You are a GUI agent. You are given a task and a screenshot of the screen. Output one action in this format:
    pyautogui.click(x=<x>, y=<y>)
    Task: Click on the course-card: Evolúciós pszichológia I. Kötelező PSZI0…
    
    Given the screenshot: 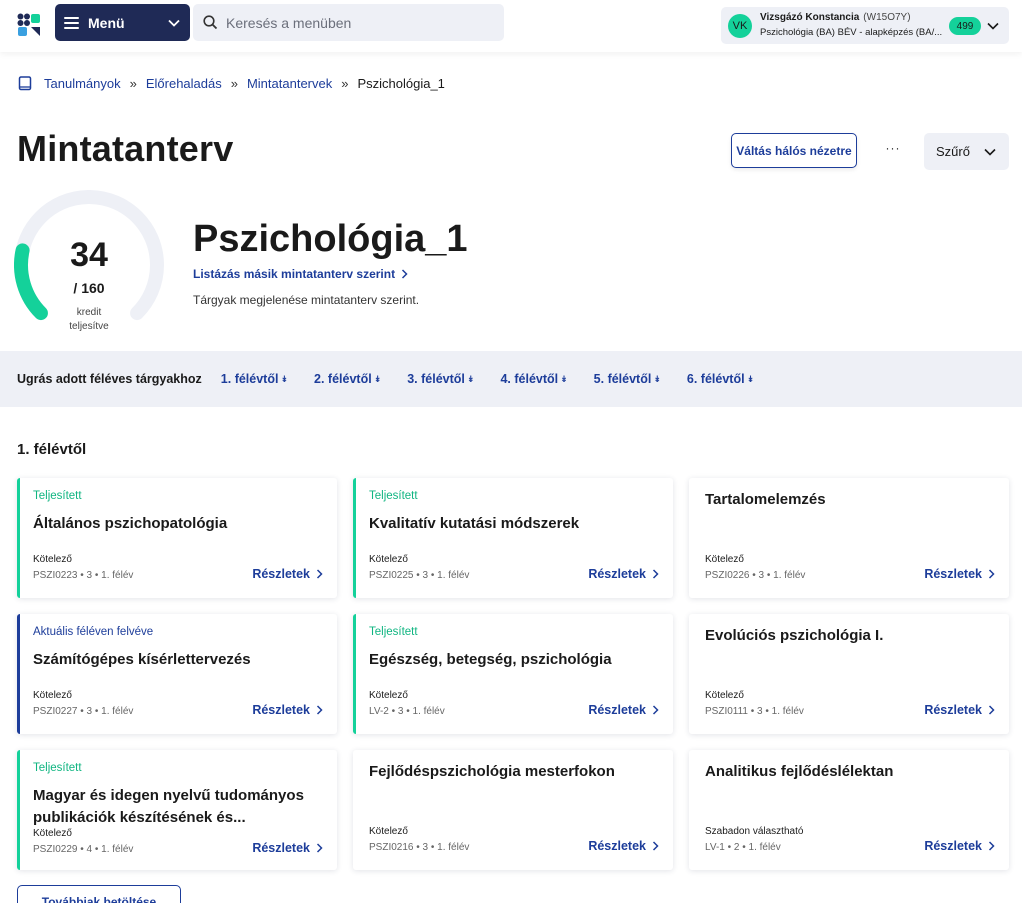 What is the action you would take?
    pyautogui.click(x=849, y=674)
    